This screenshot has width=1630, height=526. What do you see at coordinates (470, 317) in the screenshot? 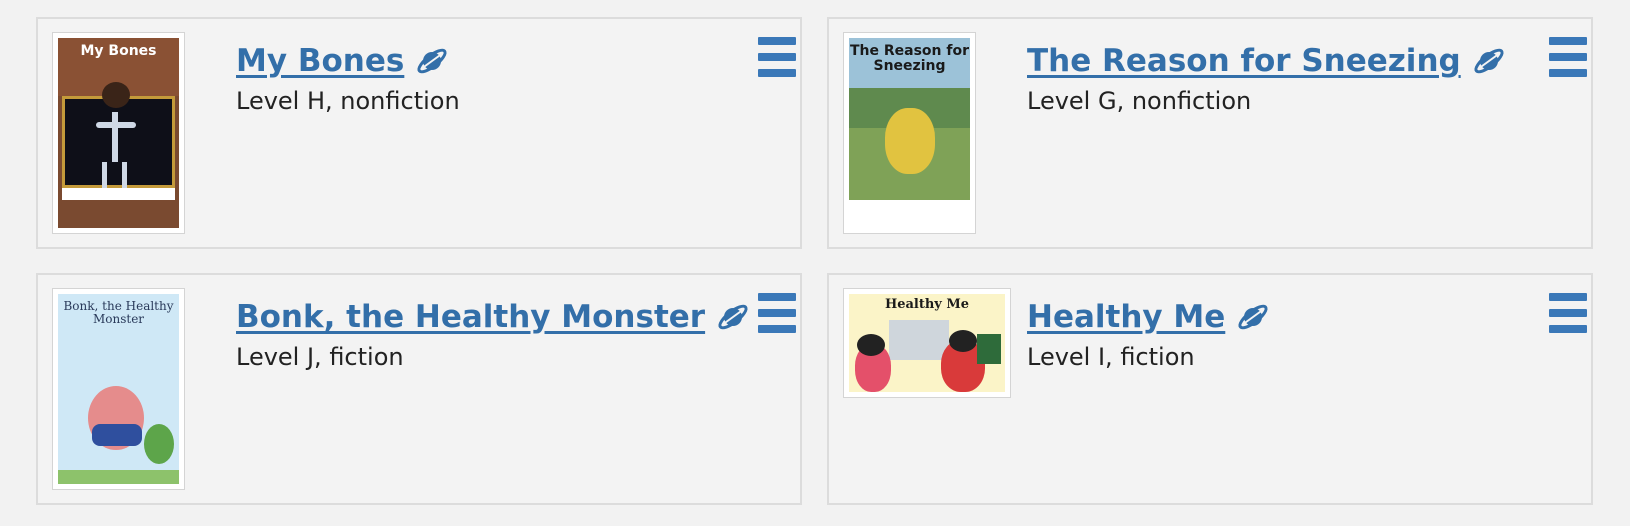
I see `book-title-link: Bonk, the Healthy Monster` at bounding box center [470, 317].